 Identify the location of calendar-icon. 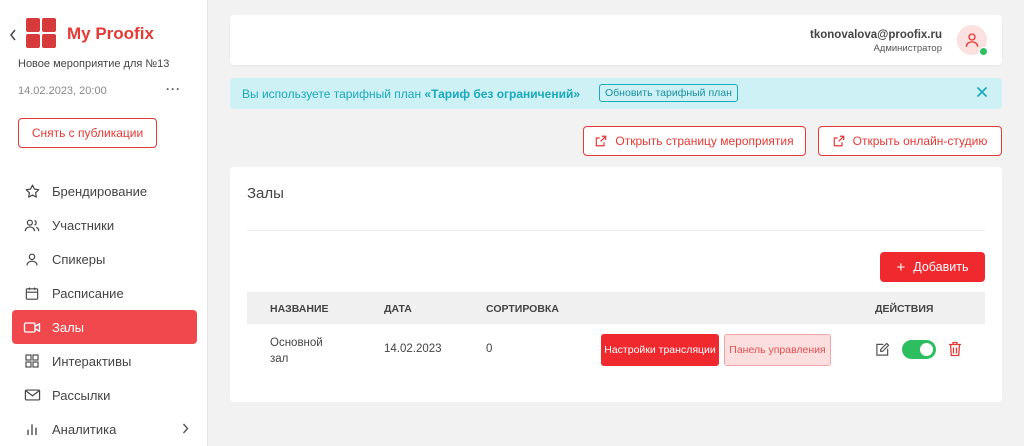
(32, 293).